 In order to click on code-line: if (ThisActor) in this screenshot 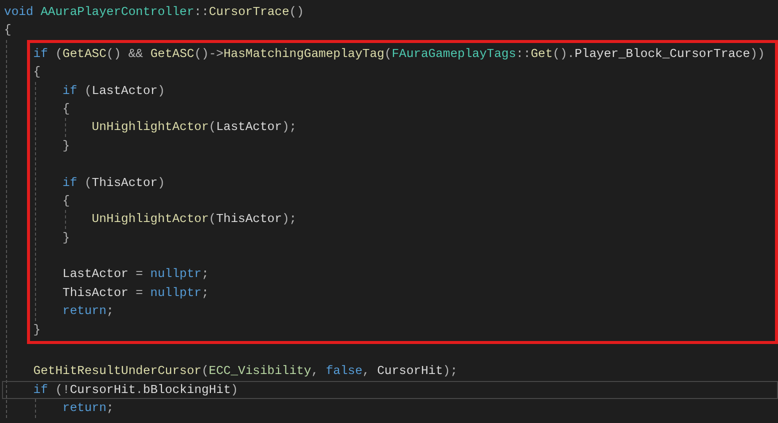, I will do `click(114, 183)`.